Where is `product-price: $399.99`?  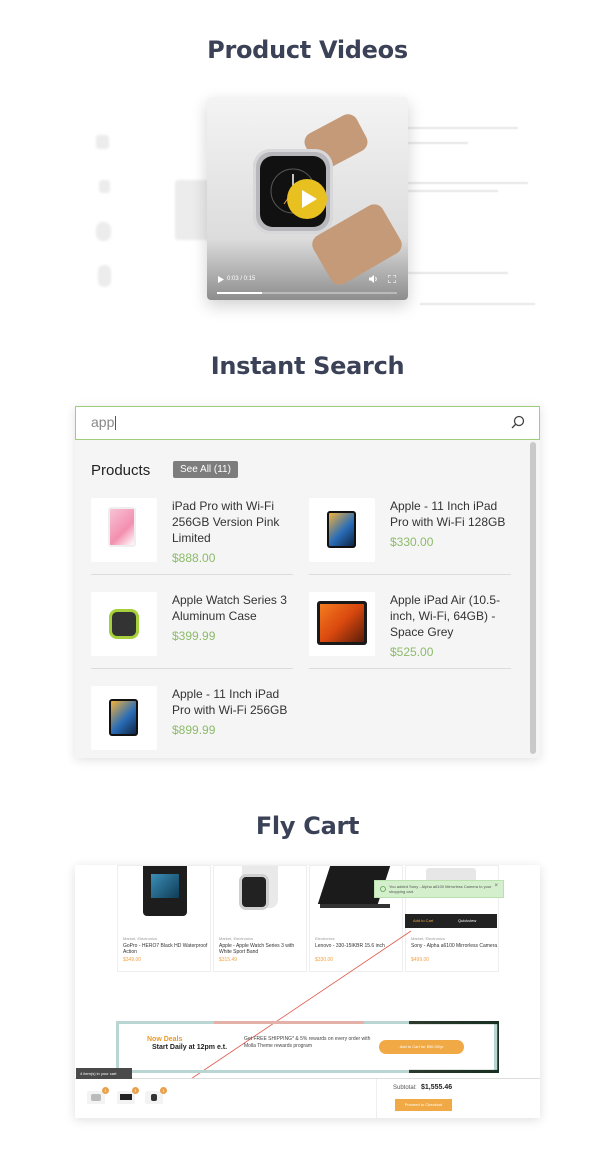 product-price: $399.99 is located at coordinates (194, 636).